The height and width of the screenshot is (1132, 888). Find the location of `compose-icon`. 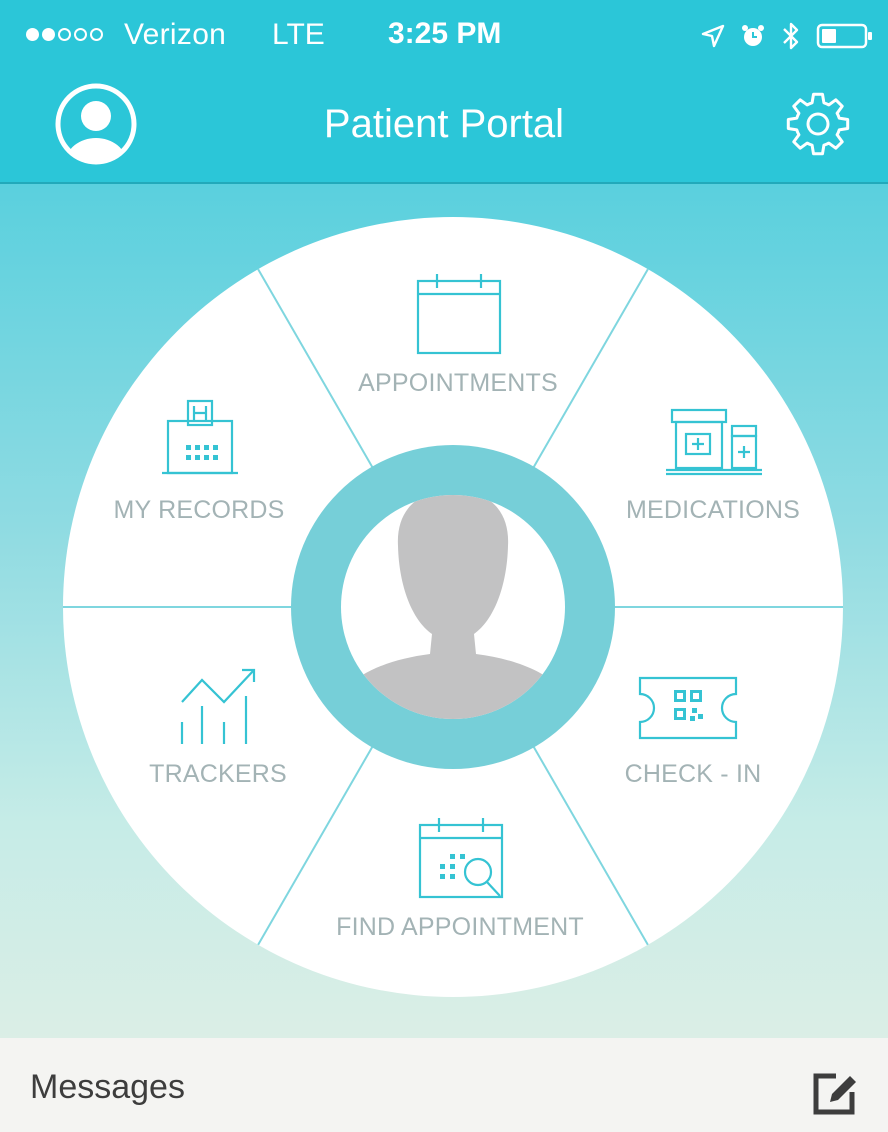

compose-icon is located at coordinates (834, 1094).